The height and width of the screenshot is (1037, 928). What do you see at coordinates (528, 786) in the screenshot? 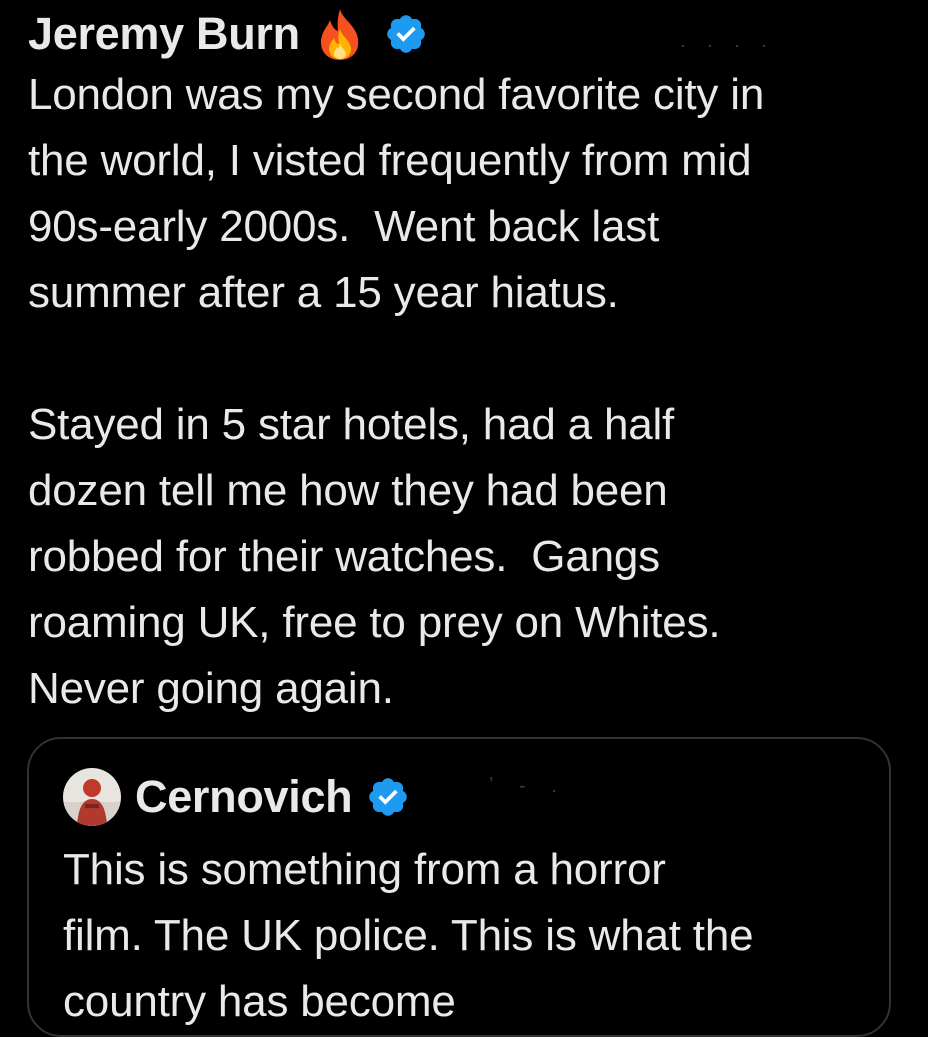
I see `quoted-author-handle: ʼ - .` at bounding box center [528, 786].